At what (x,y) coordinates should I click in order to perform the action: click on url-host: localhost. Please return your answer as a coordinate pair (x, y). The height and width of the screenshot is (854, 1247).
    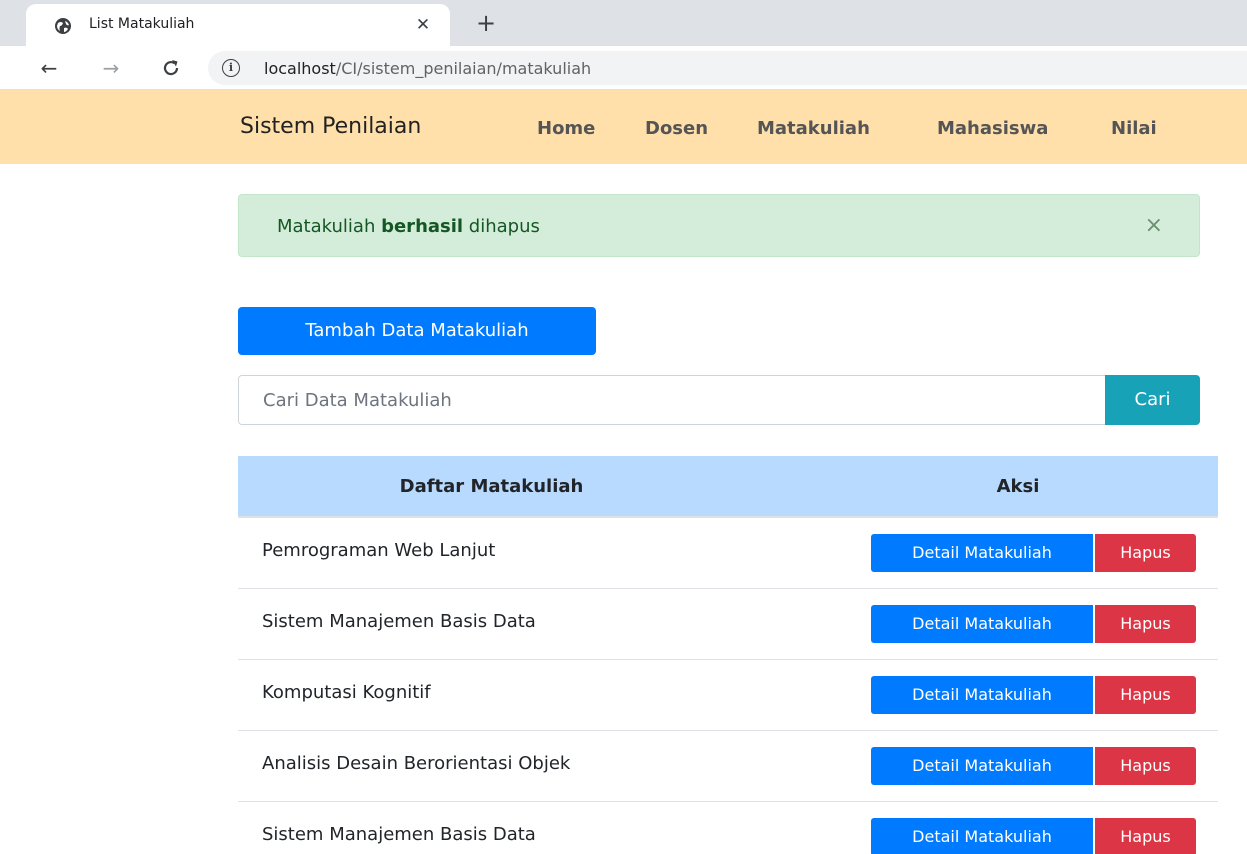
    Looking at the image, I should click on (300, 68).